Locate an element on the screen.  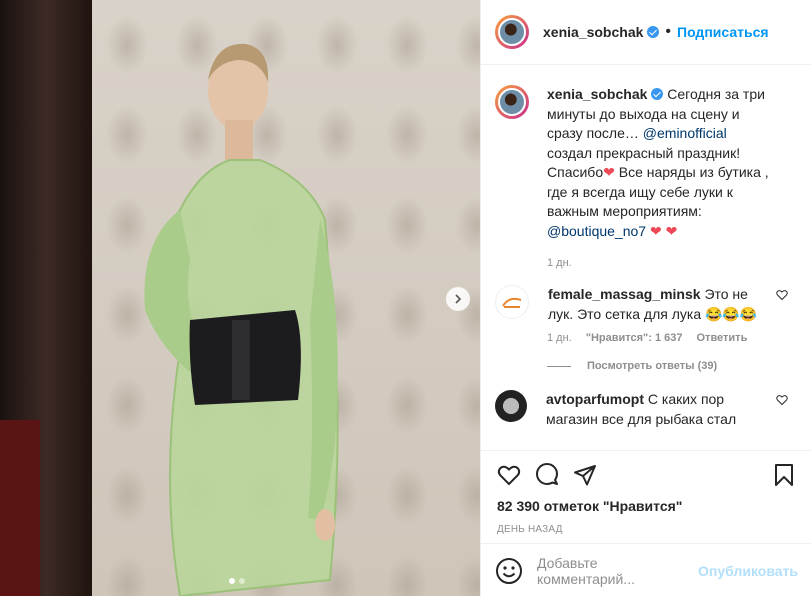
view-replies-label: Посмотреть ответы (39) is located at coordinates (652, 366).